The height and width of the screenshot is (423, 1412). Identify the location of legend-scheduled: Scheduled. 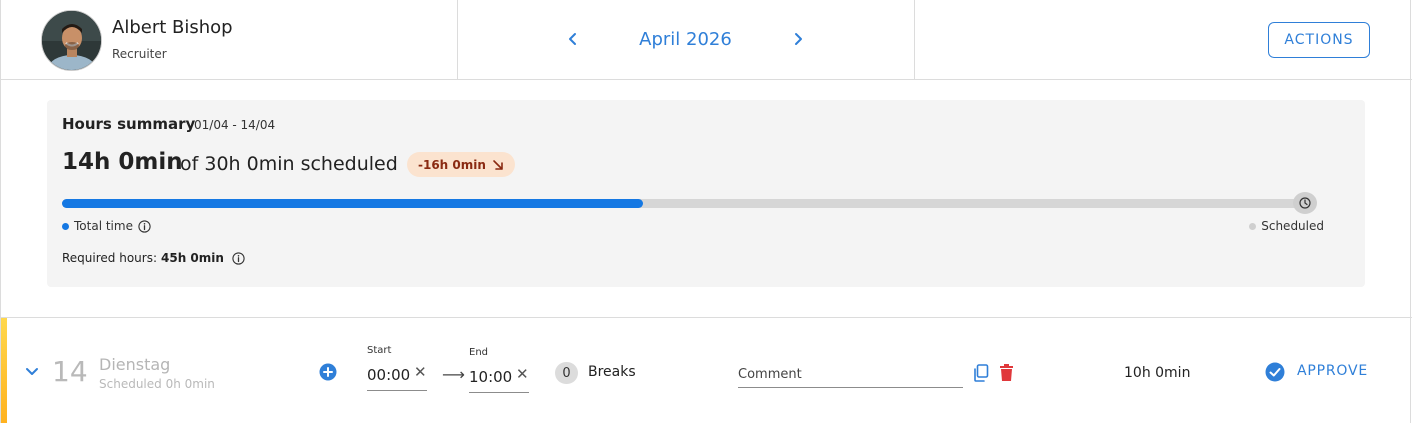
(1286, 226).